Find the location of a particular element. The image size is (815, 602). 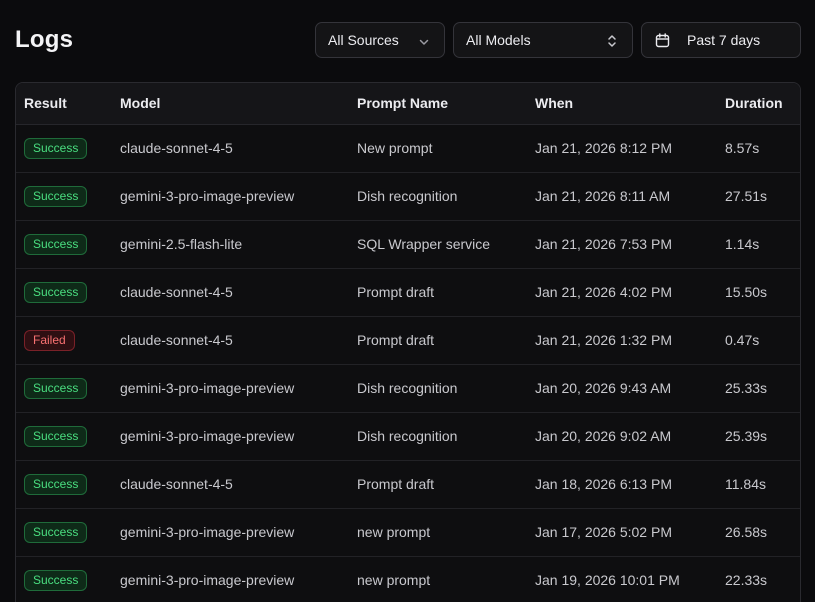

column-header-prompt-name: Prompt Name is located at coordinates (437, 104).